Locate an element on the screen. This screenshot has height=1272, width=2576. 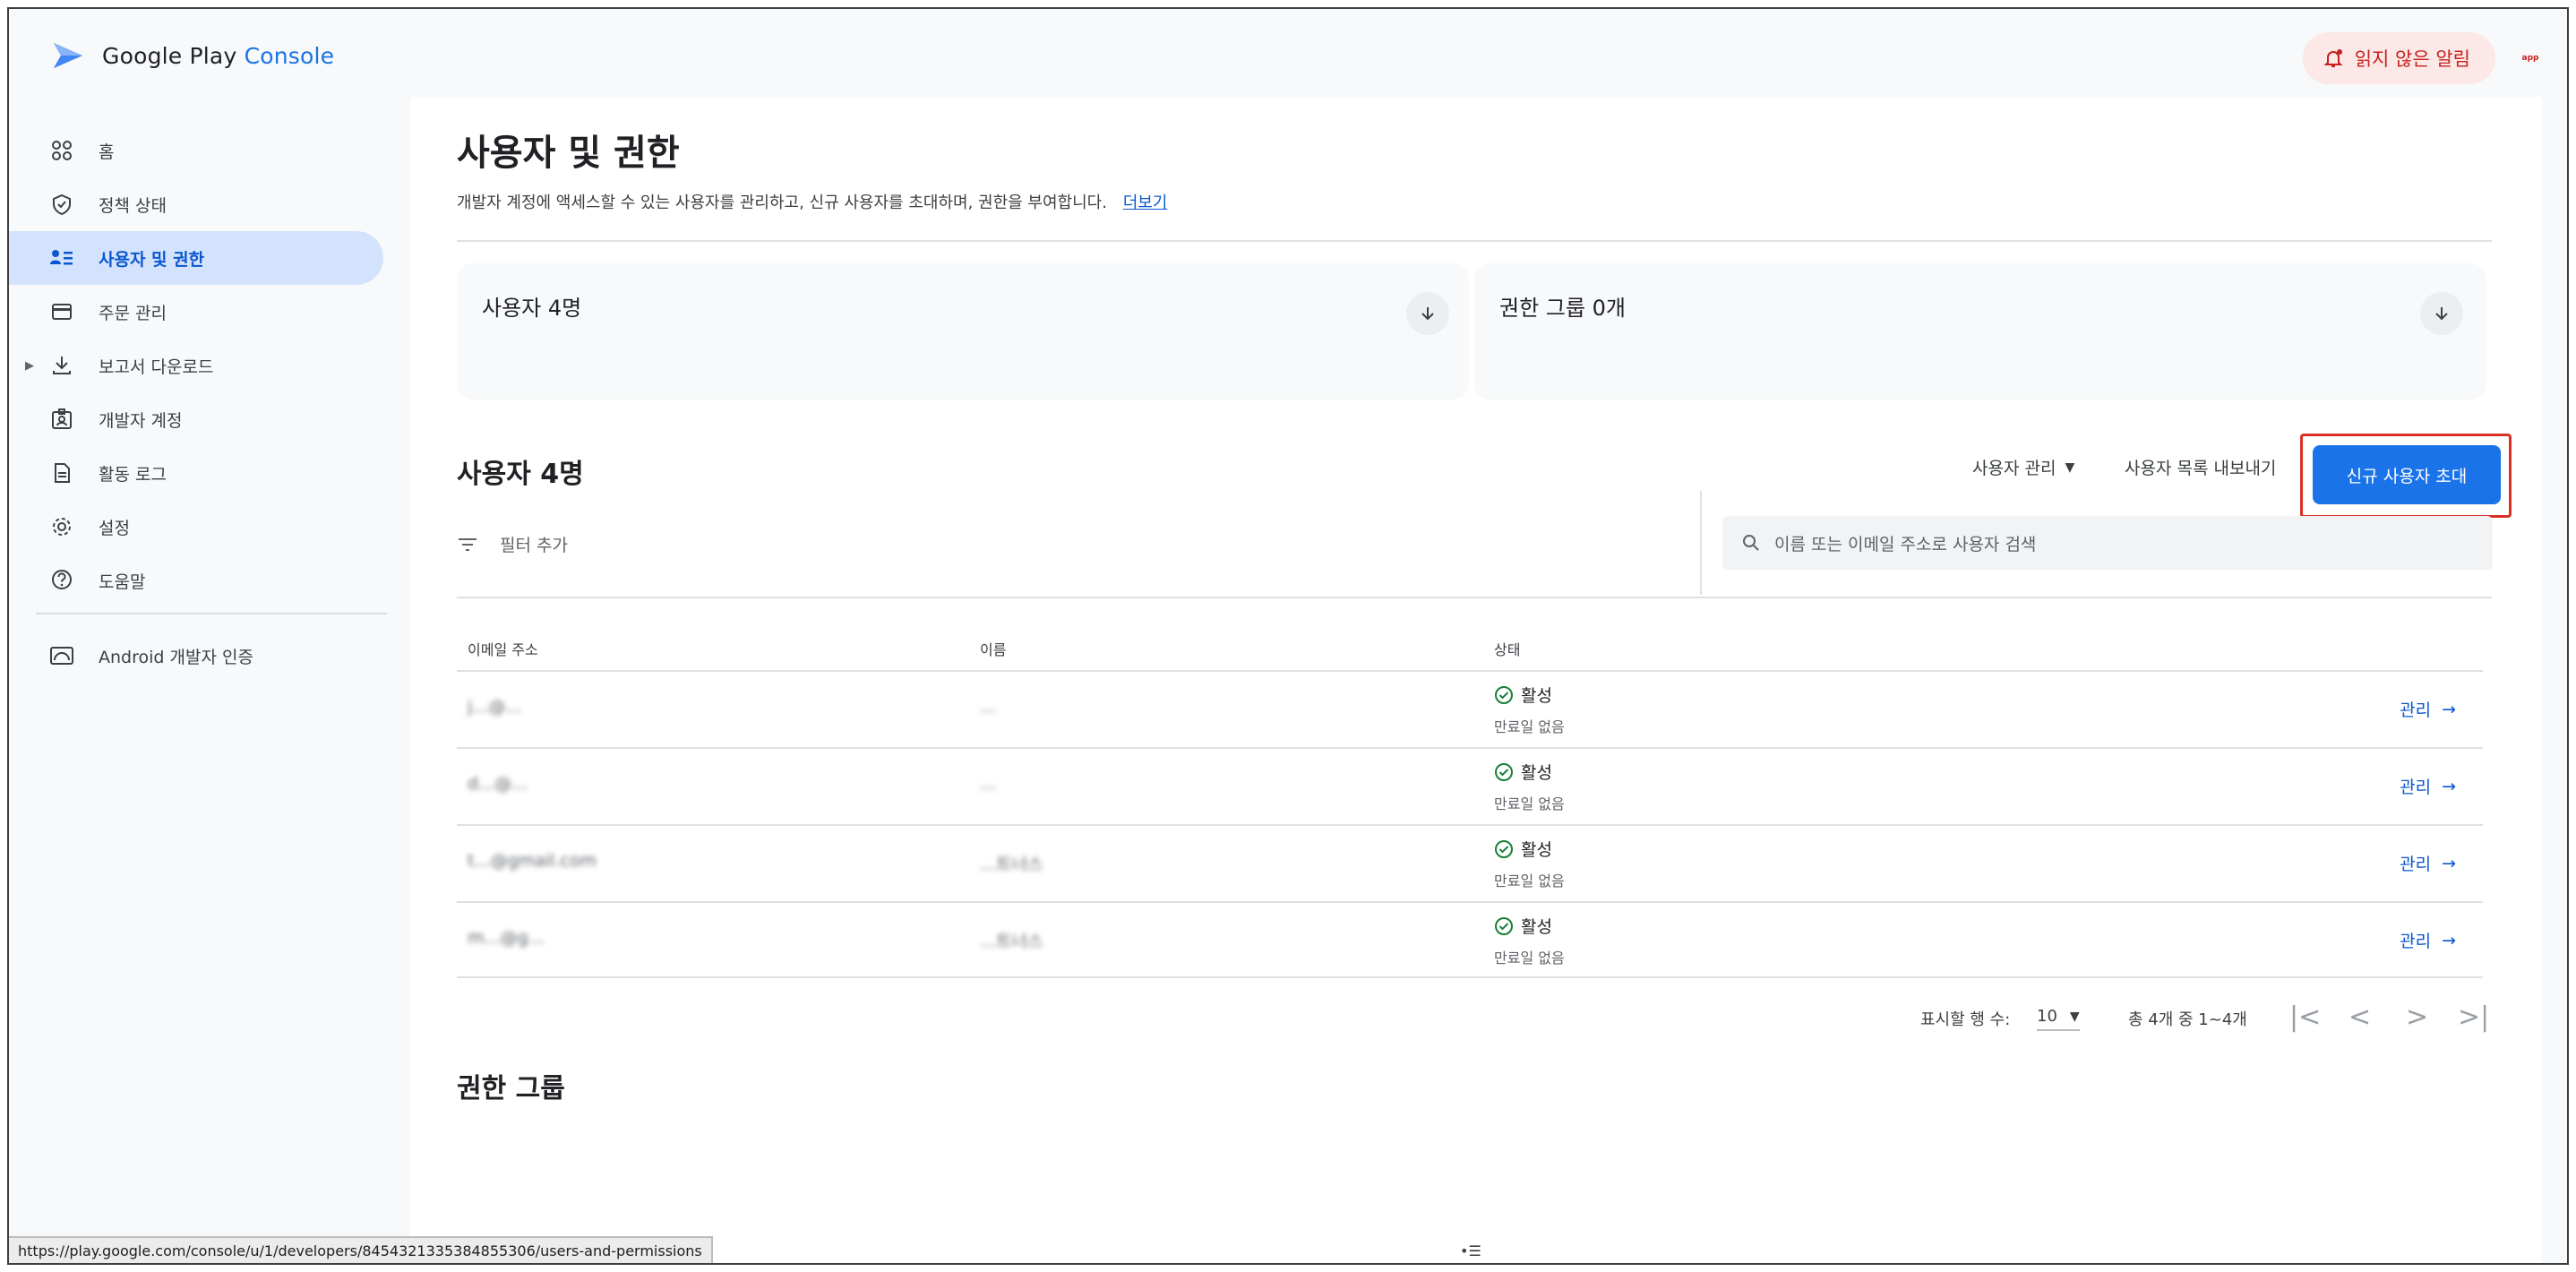
play-console-logo-icon is located at coordinates (68, 56).